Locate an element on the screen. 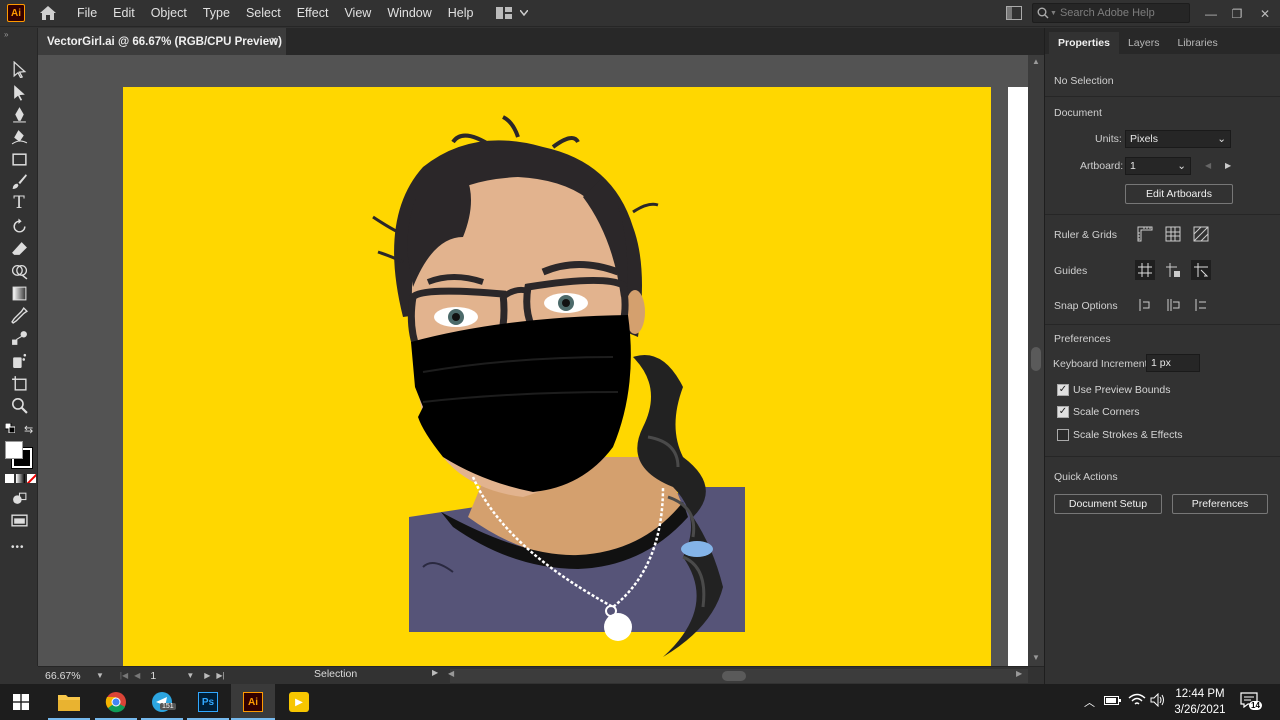 The image size is (1280, 720). panel-toggle-button is located at coordinates (1014, 14).